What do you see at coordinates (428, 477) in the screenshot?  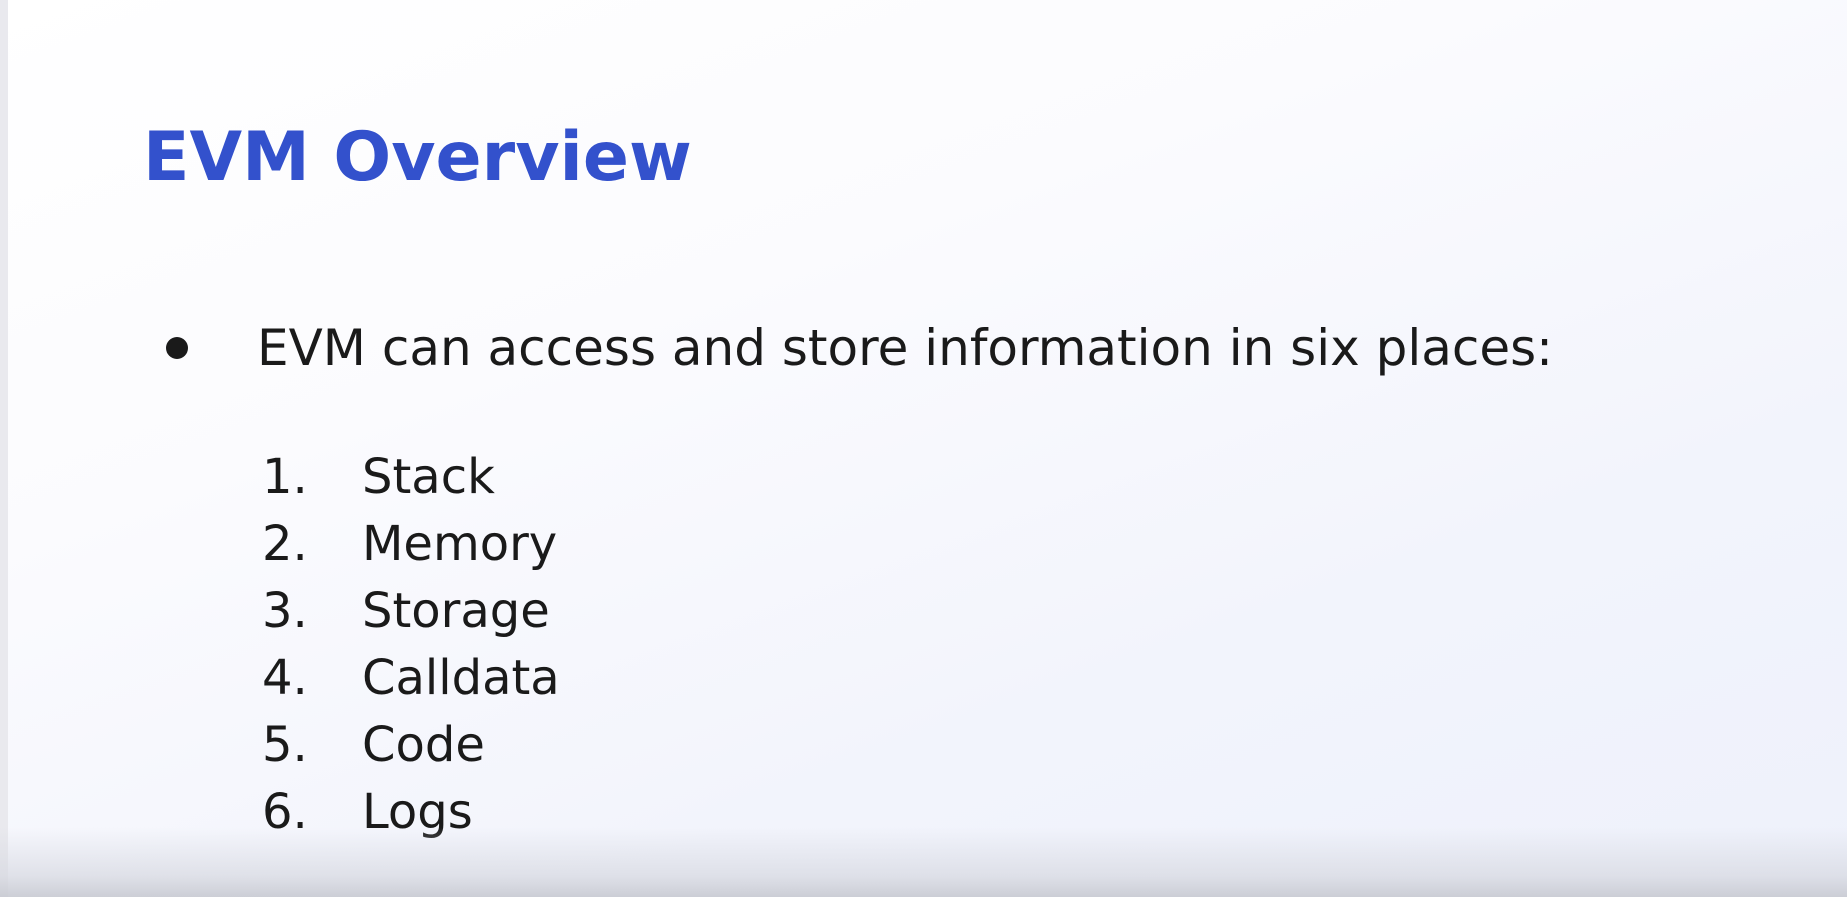 I see `list-item-label: Stack` at bounding box center [428, 477].